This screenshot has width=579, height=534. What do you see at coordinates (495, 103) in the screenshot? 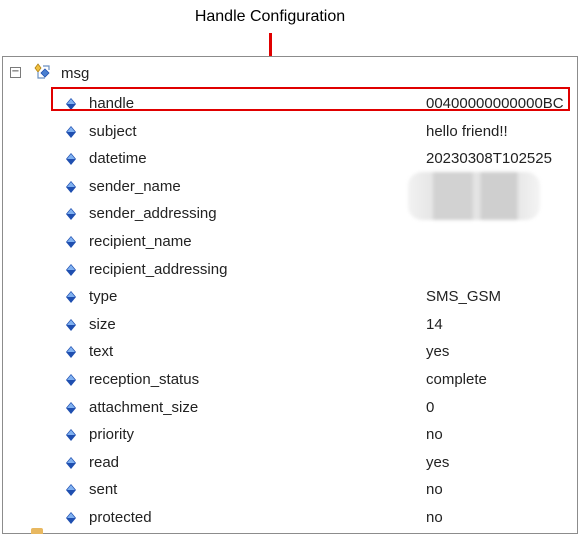
I see `property-value: 00400000000000BC` at bounding box center [495, 103].